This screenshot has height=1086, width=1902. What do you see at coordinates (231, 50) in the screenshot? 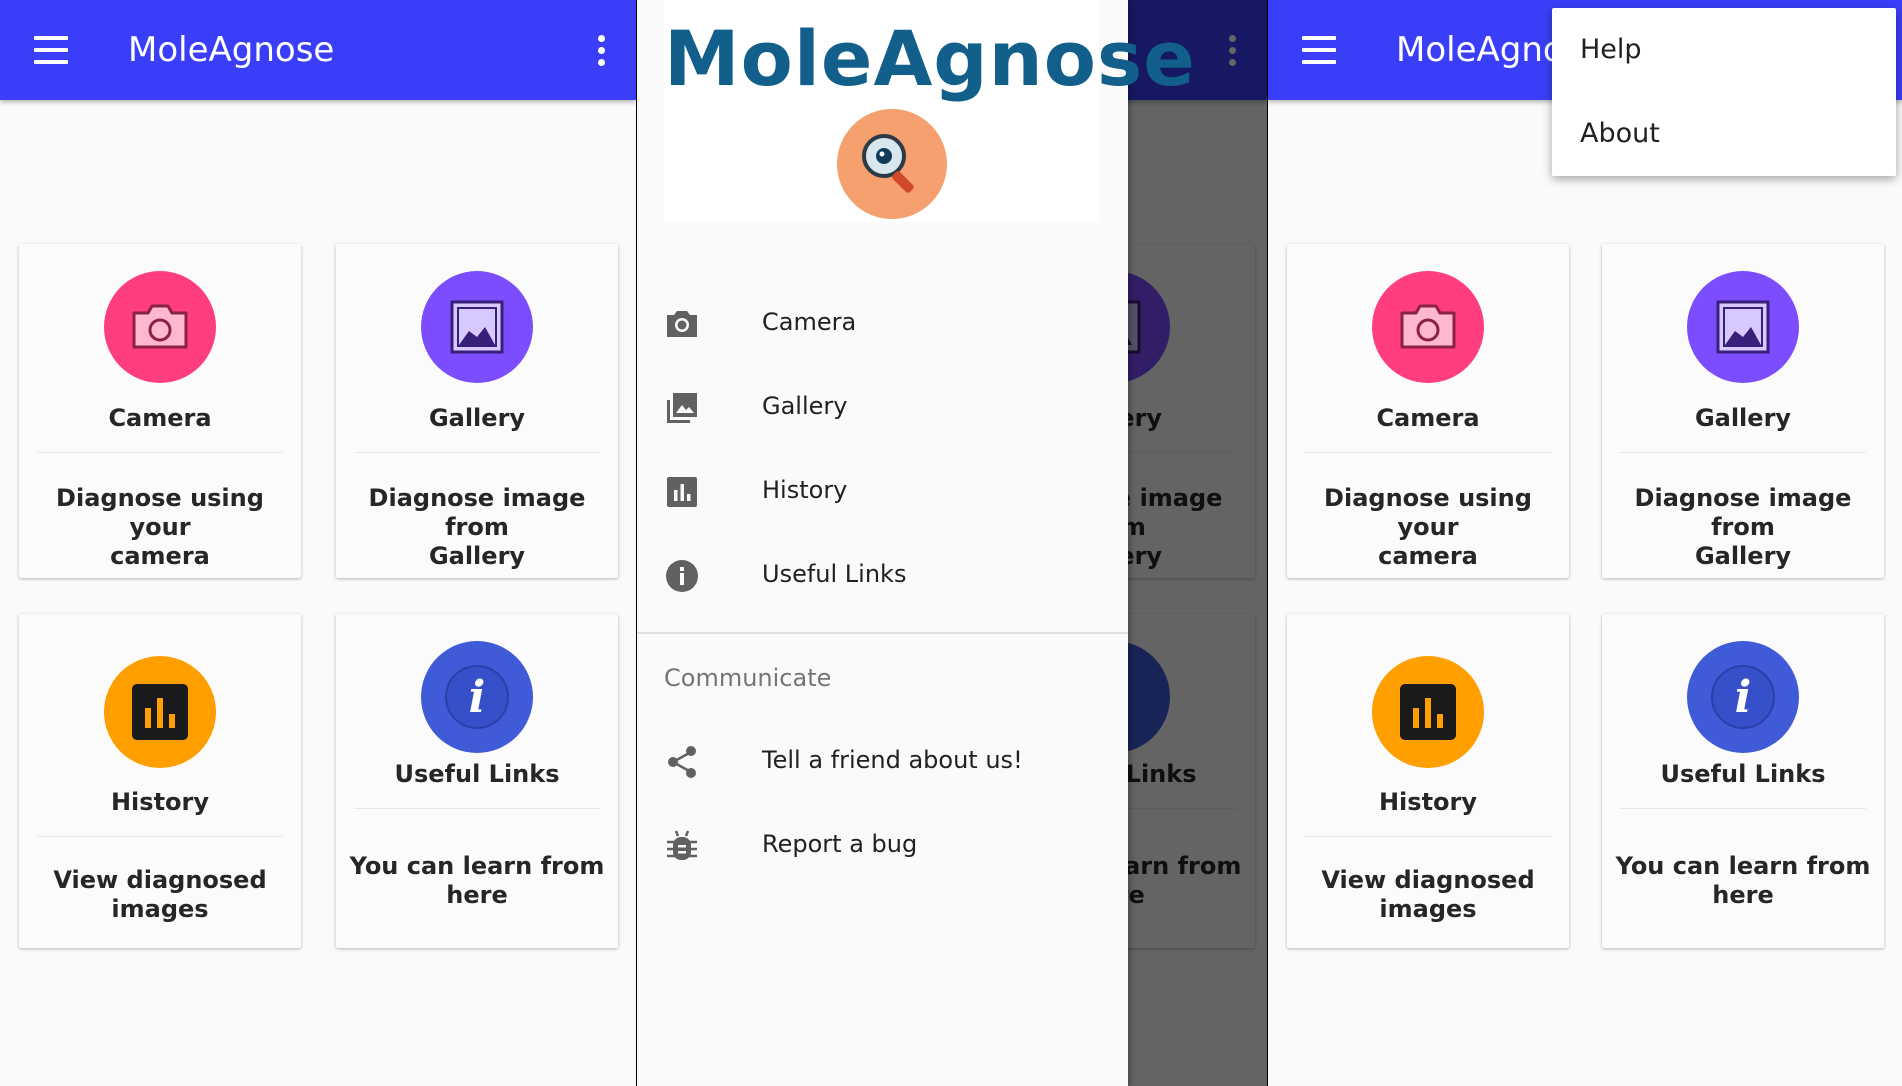
I see `app-title: MoleAgnose` at bounding box center [231, 50].